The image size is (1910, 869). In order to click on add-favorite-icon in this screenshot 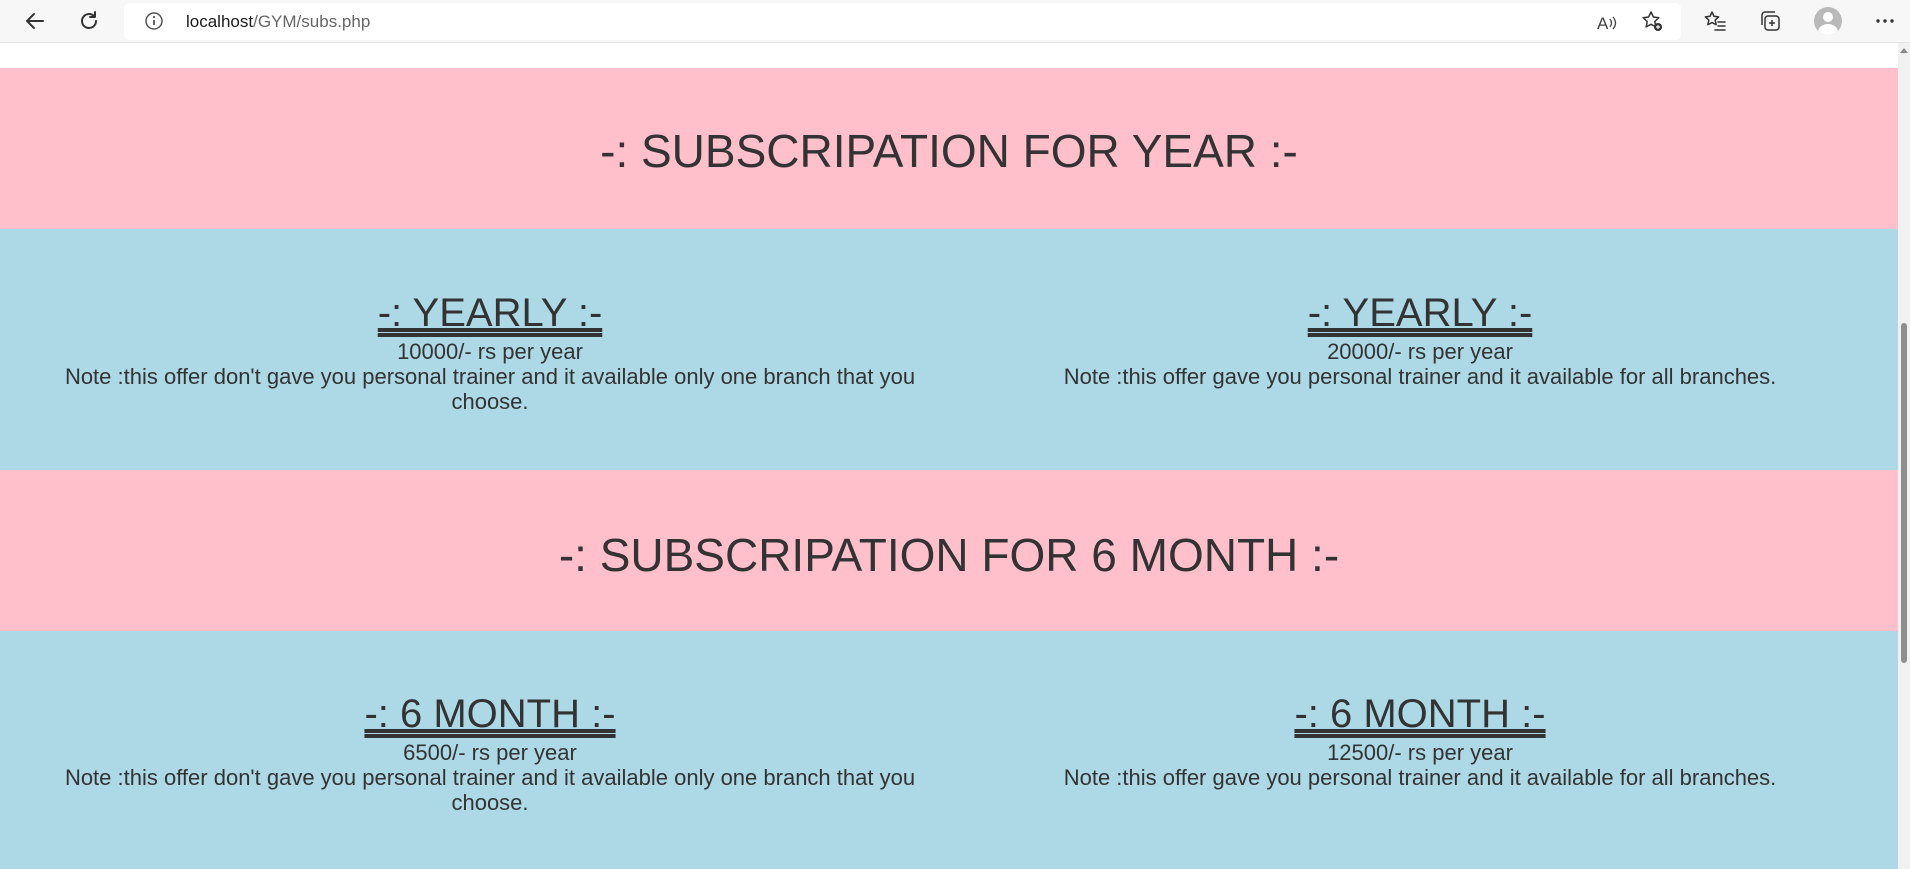, I will do `click(1652, 21)`.